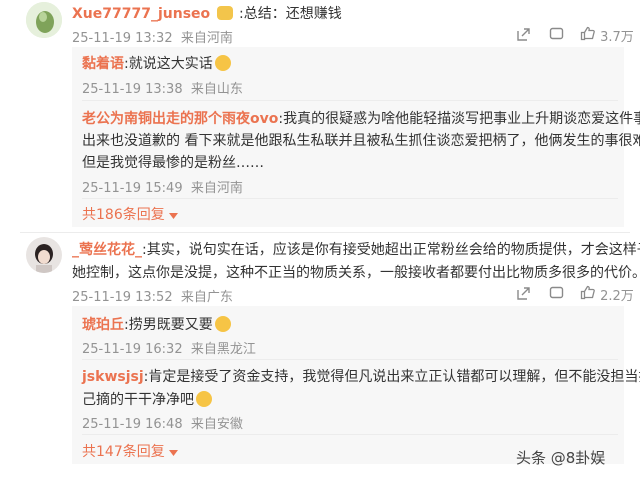 The height and width of the screenshot is (477, 640). I want to click on like-button: 3.7万, so click(607, 35).